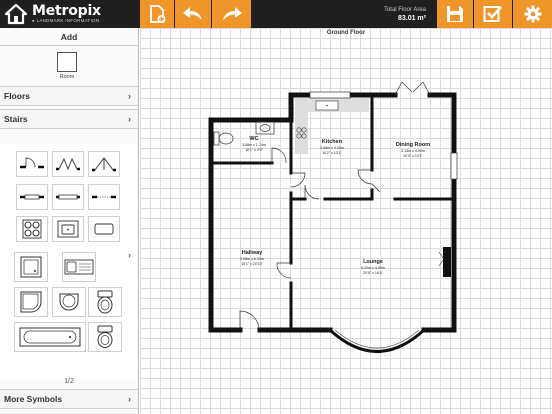 The image size is (552, 414). Describe the element at coordinates (66, 11) in the screenshot. I see `app-name: Metropix` at that location.